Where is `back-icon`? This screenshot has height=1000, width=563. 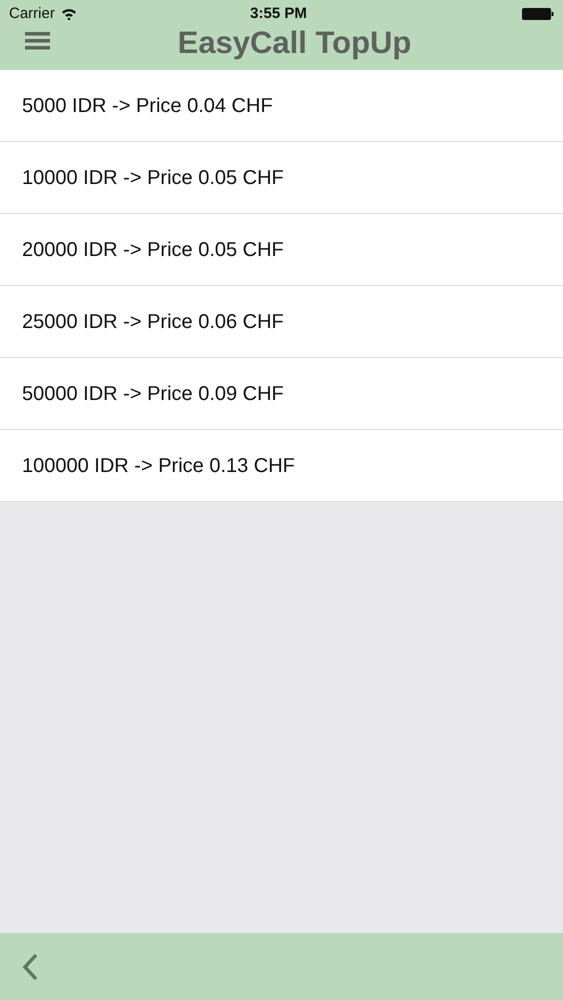 back-icon is located at coordinates (30, 966).